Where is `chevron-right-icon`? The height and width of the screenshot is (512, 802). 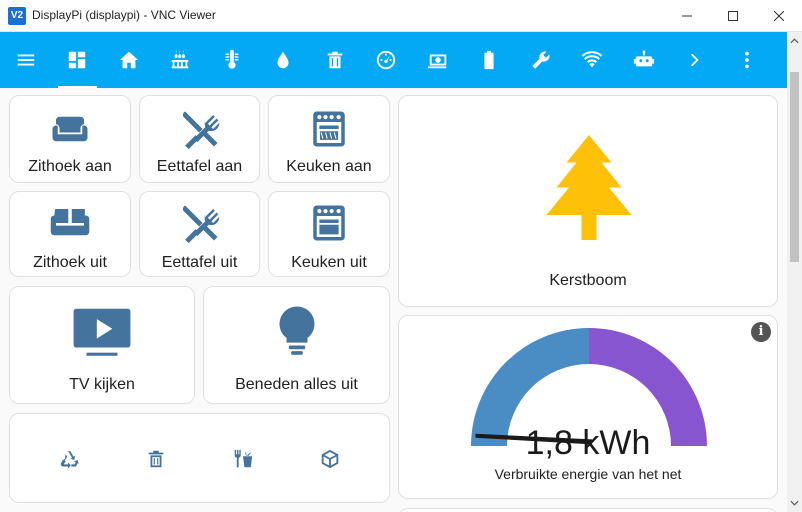
chevron-right-icon is located at coordinates (695, 60).